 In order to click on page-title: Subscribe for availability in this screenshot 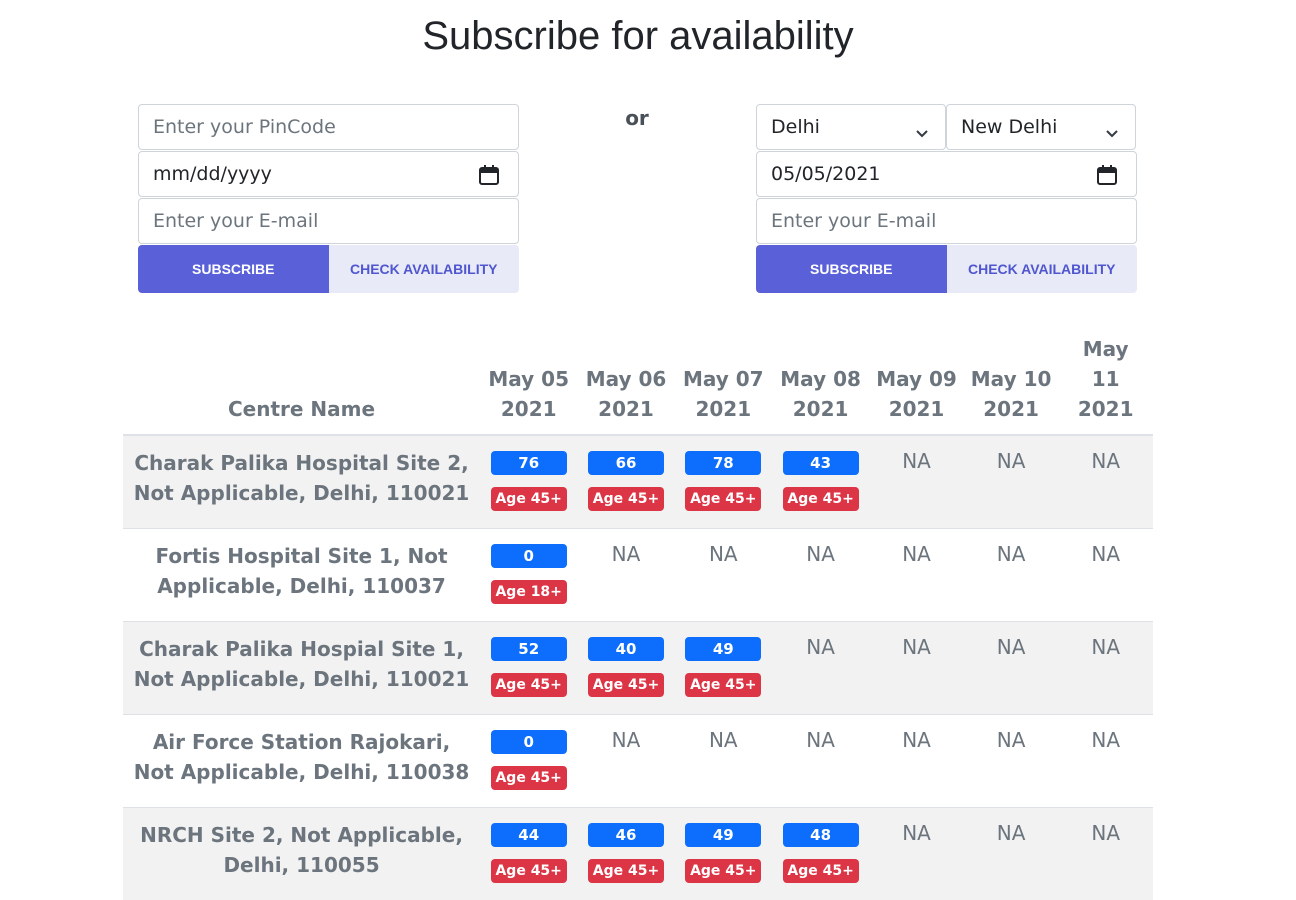, I will do `click(638, 36)`.